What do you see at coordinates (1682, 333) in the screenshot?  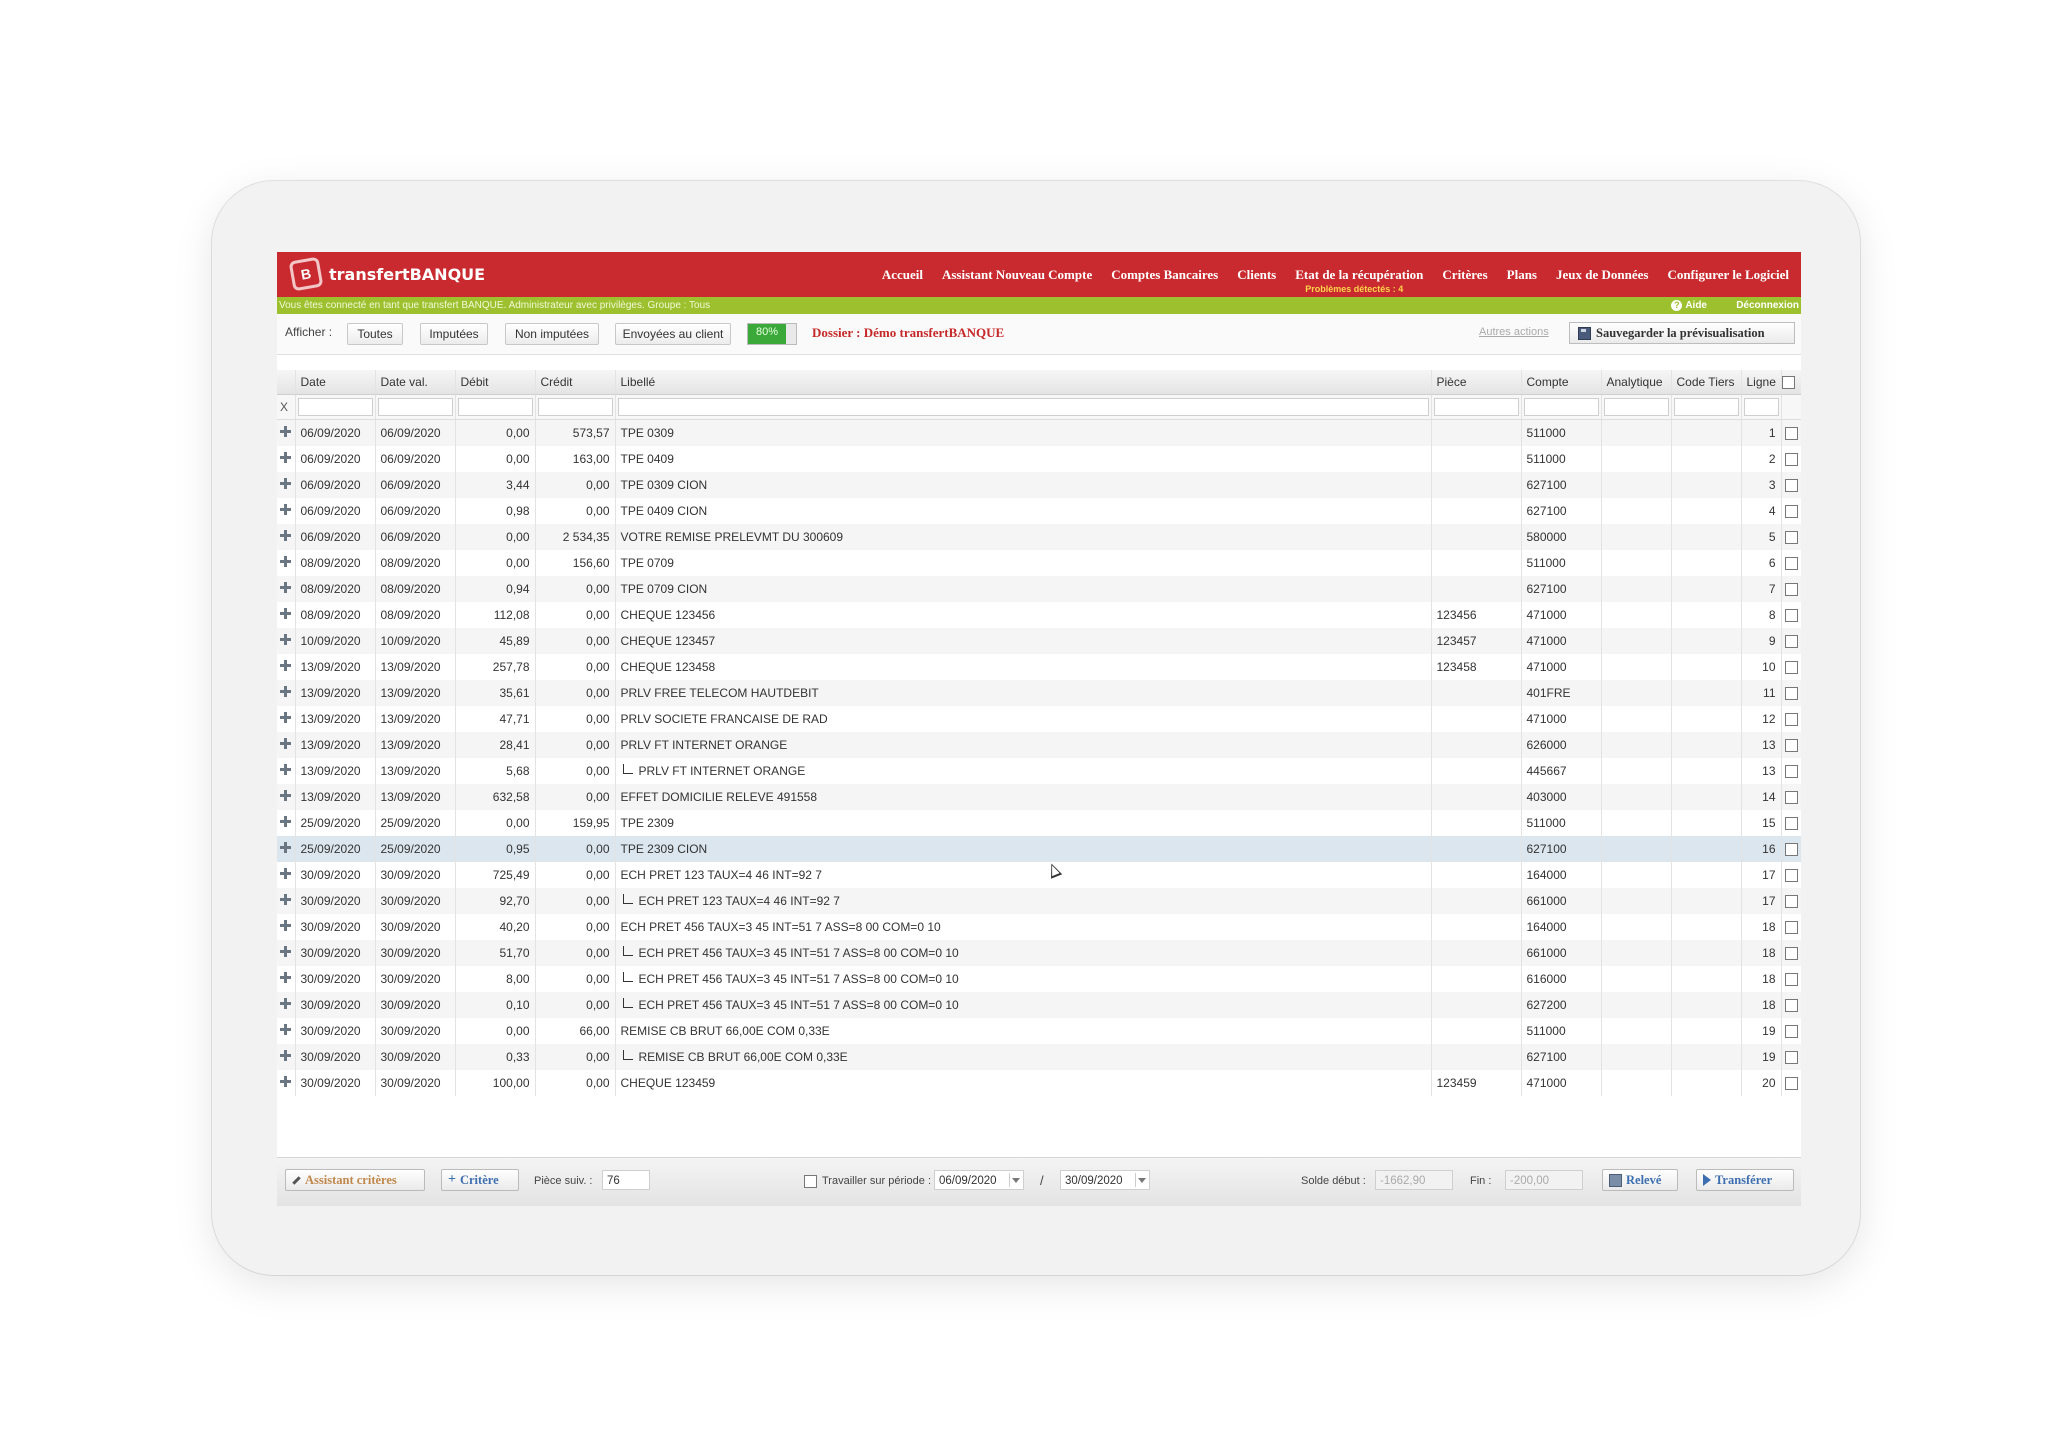 I see `save-preview-button: Sauvegarder la prévisualisation` at bounding box center [1682, 333].